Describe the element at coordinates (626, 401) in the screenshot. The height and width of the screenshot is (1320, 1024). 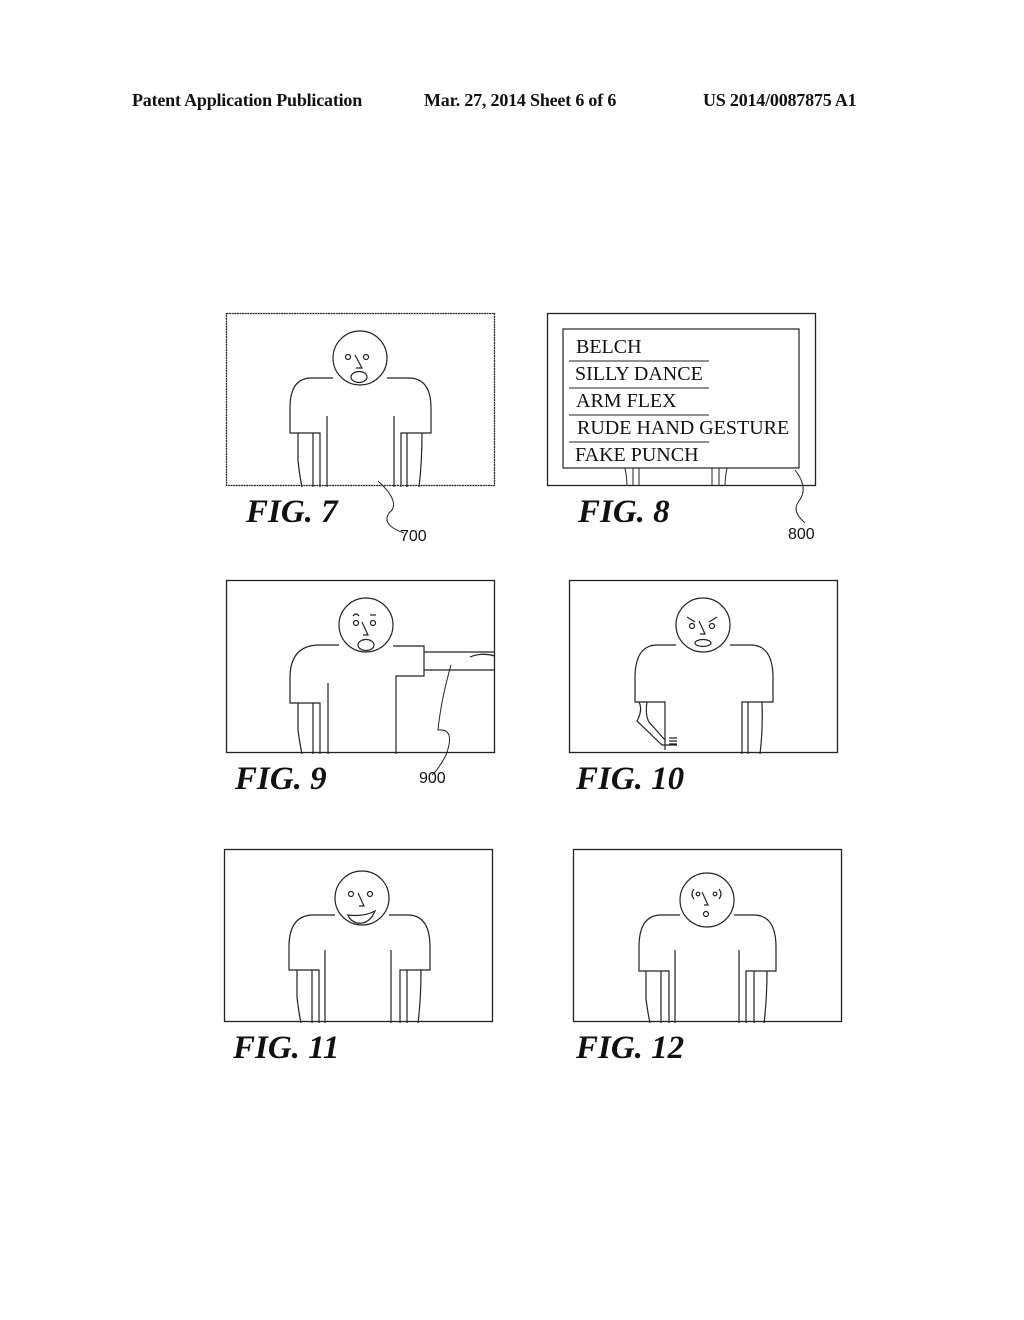
I see `menu-item-arm-flex: ARM FLEX` at that location.